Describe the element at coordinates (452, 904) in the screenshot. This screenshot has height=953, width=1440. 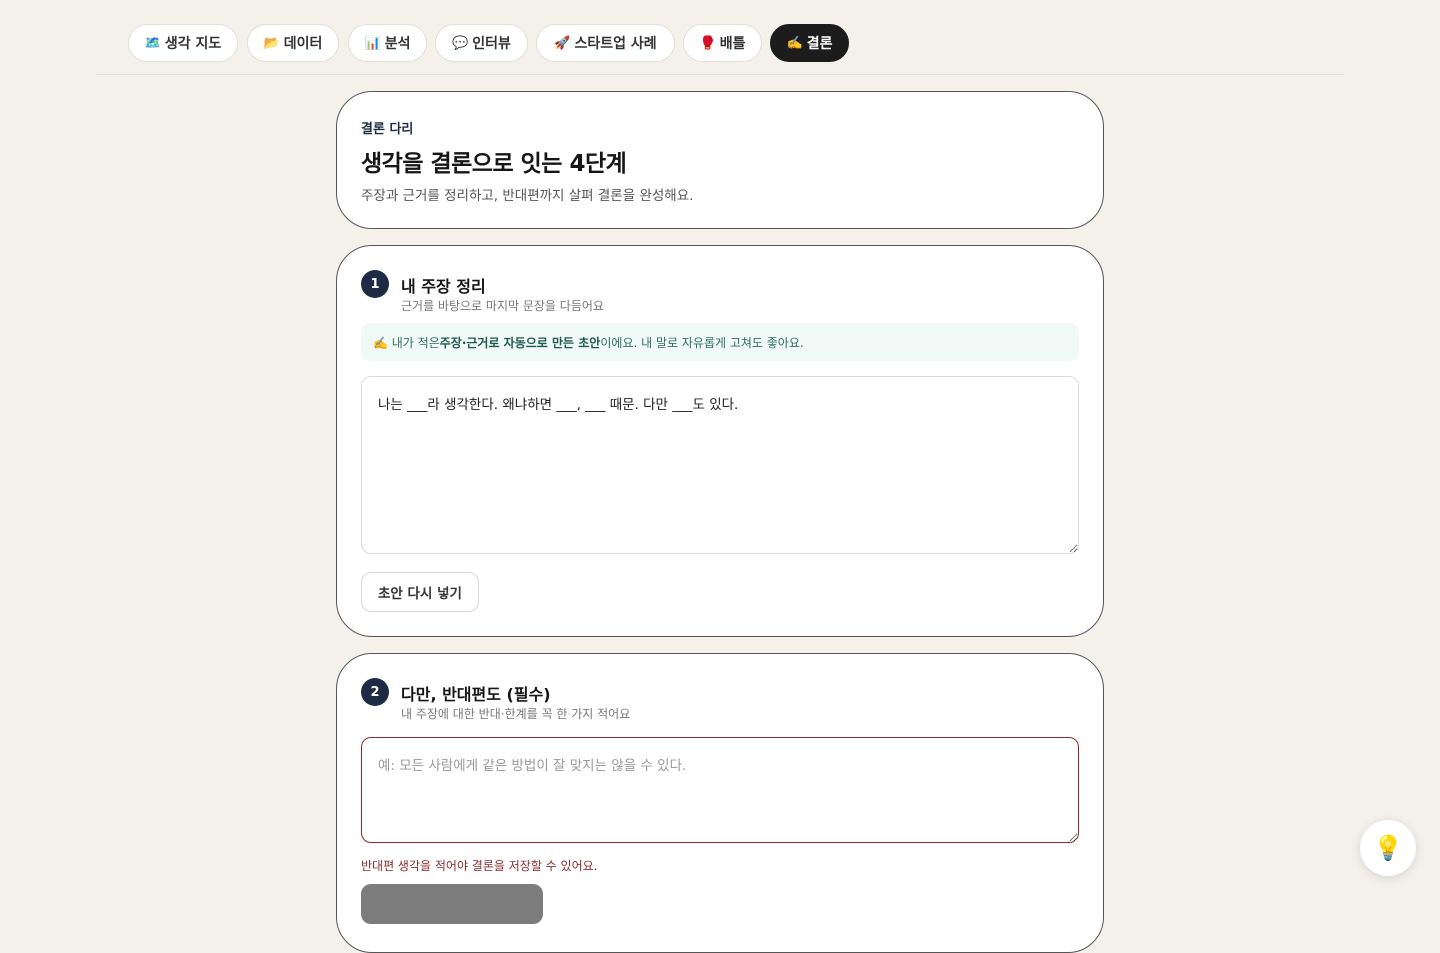
I see `save-conclusion-button` at that location.